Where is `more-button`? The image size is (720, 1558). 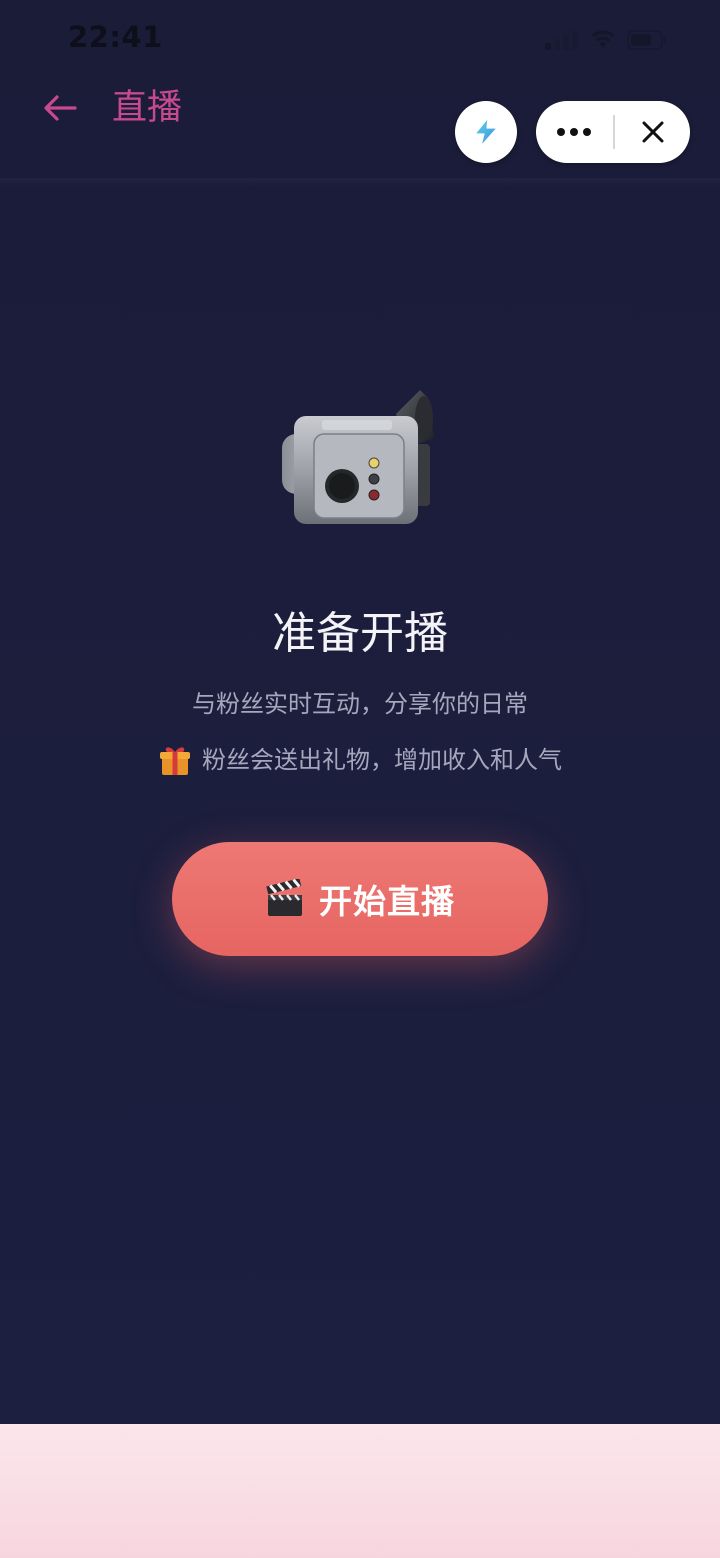
more-button is located at coordinates (574, 132).